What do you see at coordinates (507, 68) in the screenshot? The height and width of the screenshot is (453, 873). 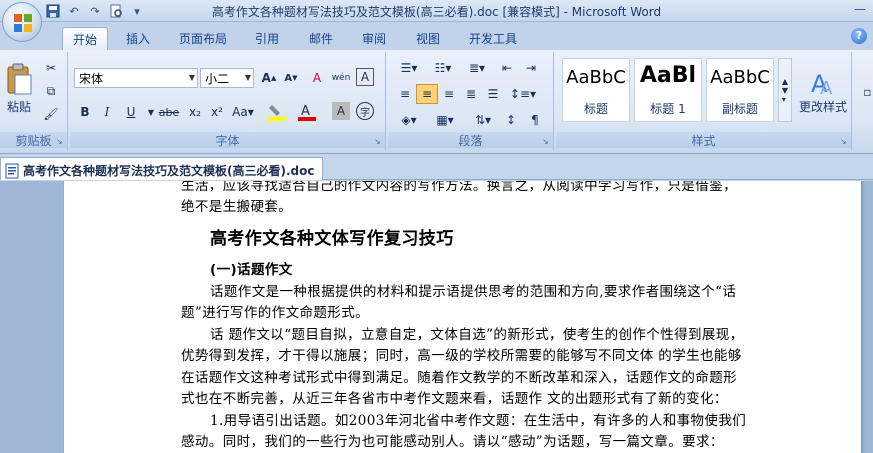 I see `decrease-indent-icon: ⇤` at bounding box center [507, 68].